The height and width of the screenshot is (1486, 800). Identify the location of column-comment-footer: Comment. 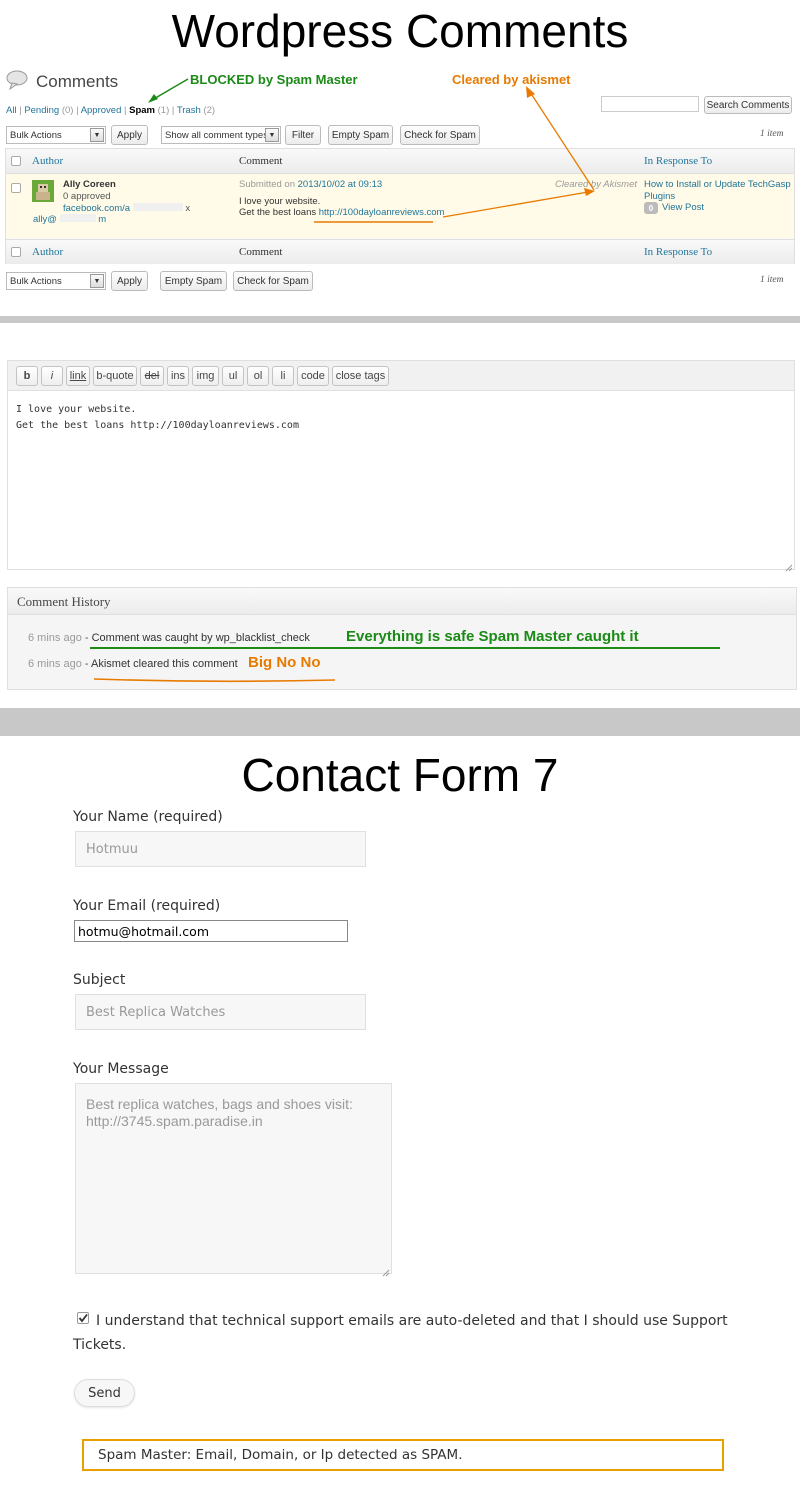
(261, 252).